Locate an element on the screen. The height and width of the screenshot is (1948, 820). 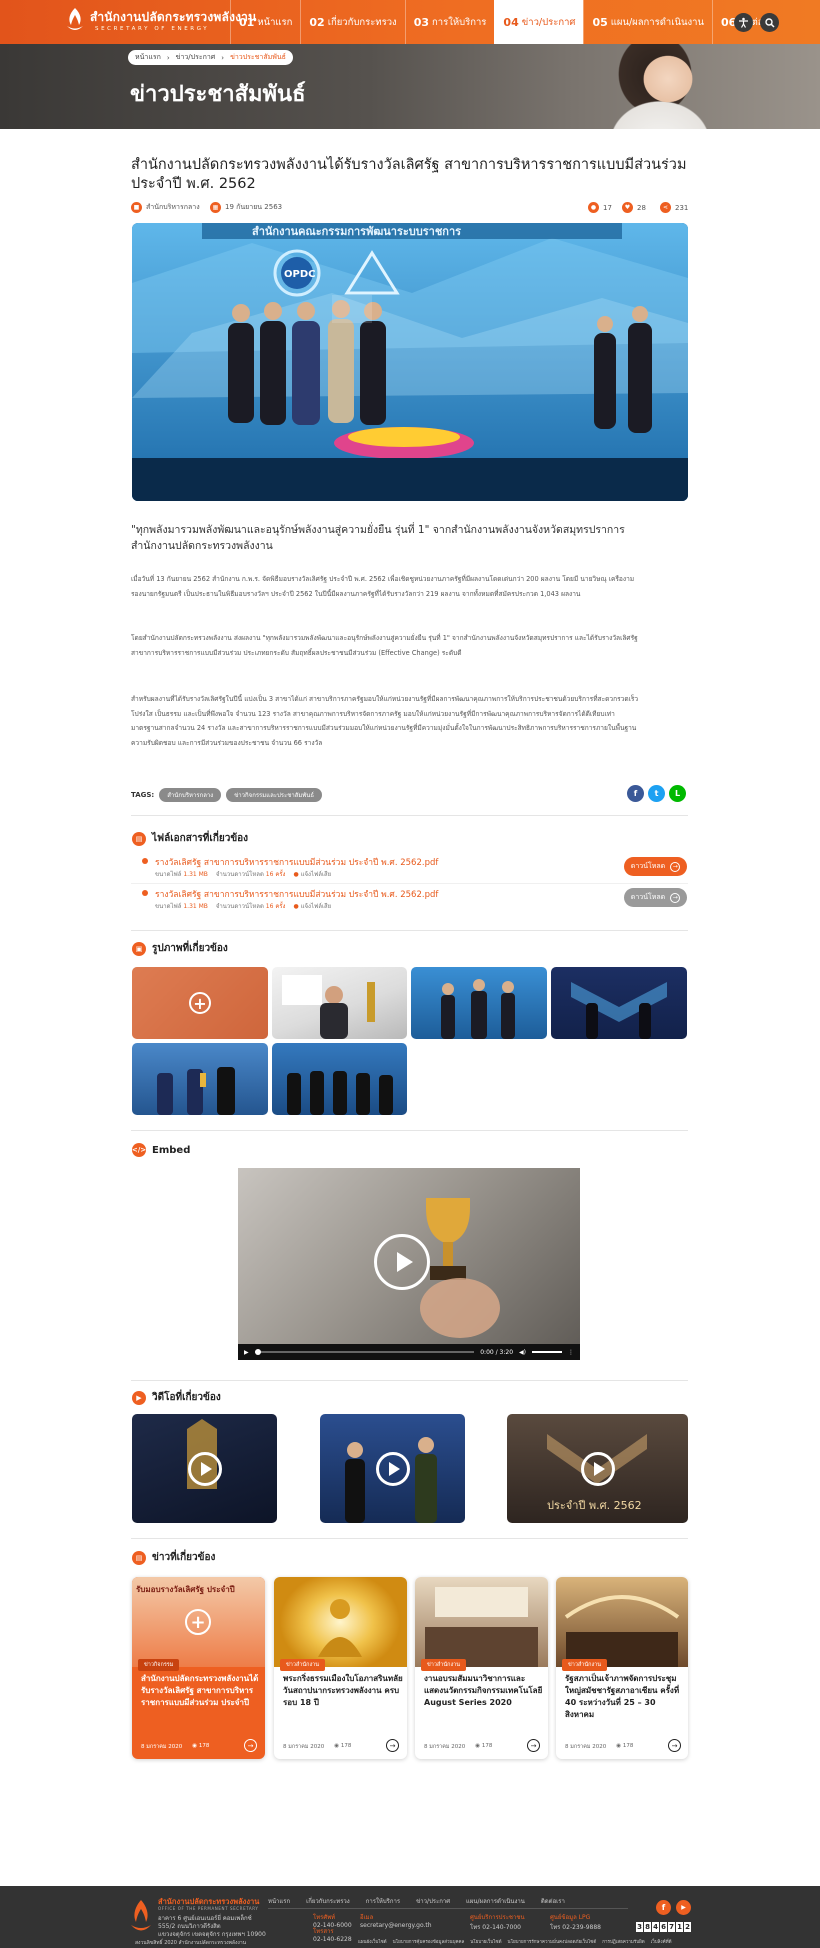
footer-link: การให้บริการ is located at coordinates (383, 1901).